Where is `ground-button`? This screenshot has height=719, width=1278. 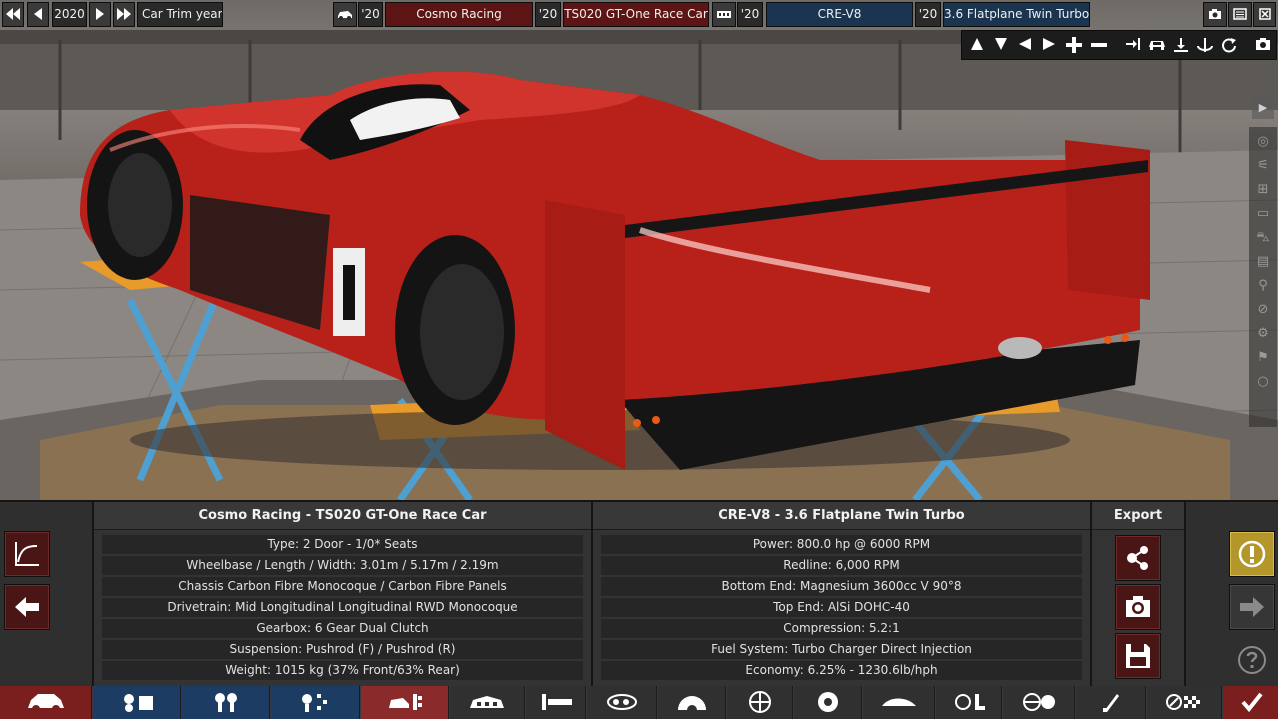 ground-button is located at coordinates (1181, 46).